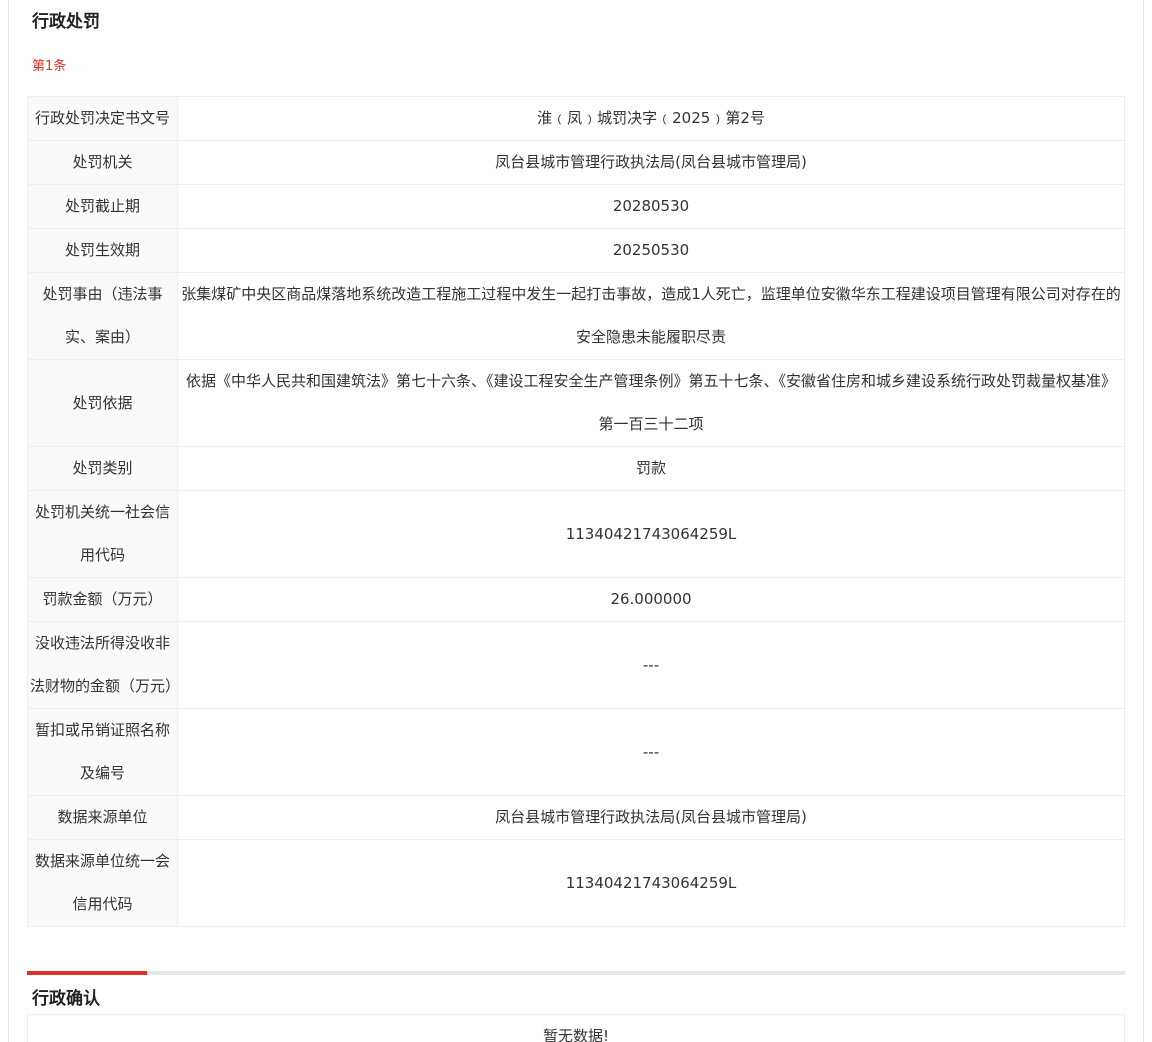 Image resolution: width=1152 pixels, height=1042 pixels. I want to click on table-row: 罚款金额（万元） 26.000000, so click(576, 599).